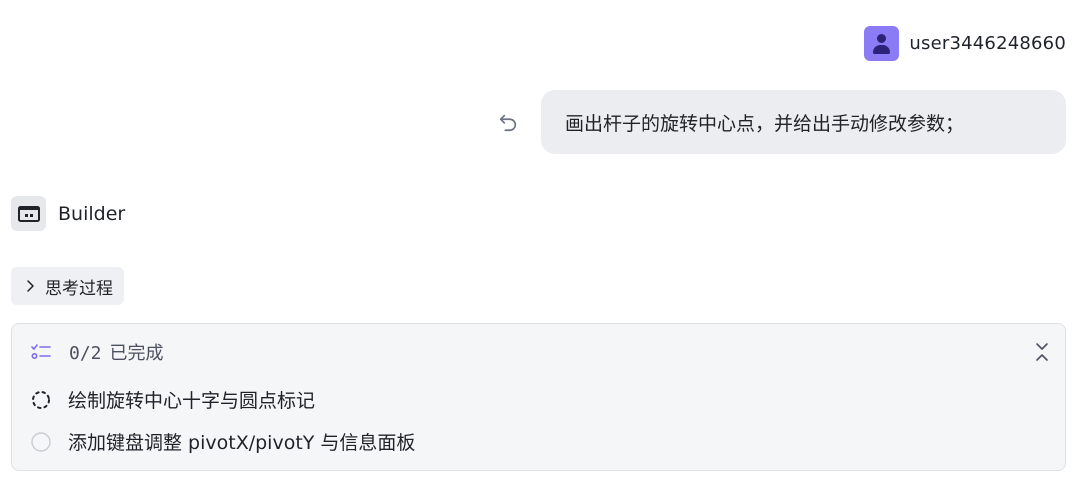 This screenshot has width=1080, height=484. Describe the element at coordinates (987, 43) in the screenshot. I see `username: user3446248660` at that location.